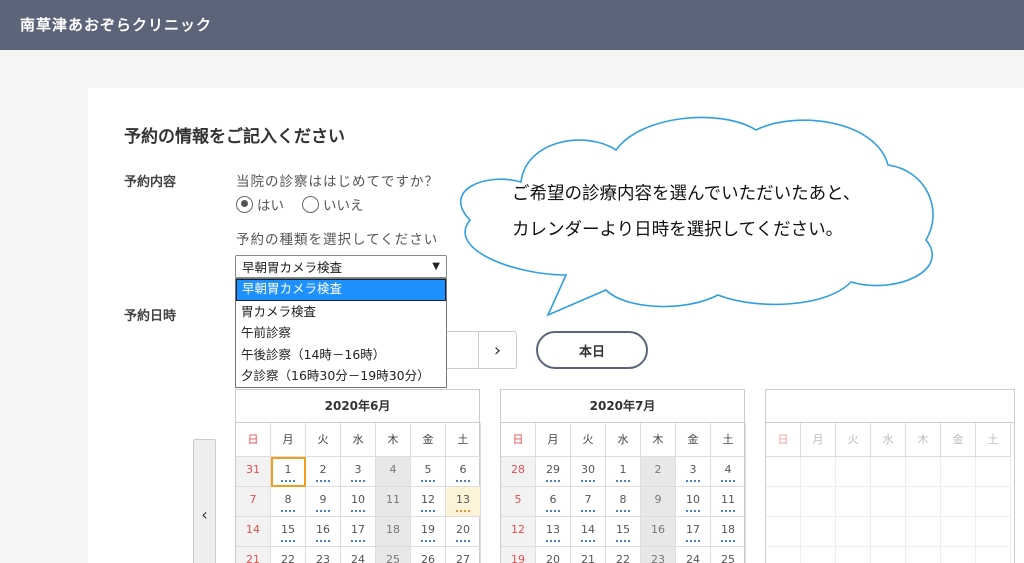 The image size is (1024, 563). What do you see at coordinates (234, 137) in the screenshot?
I see `section-title: 予約の情報をご記入ください` at bounding box center [234, 137].